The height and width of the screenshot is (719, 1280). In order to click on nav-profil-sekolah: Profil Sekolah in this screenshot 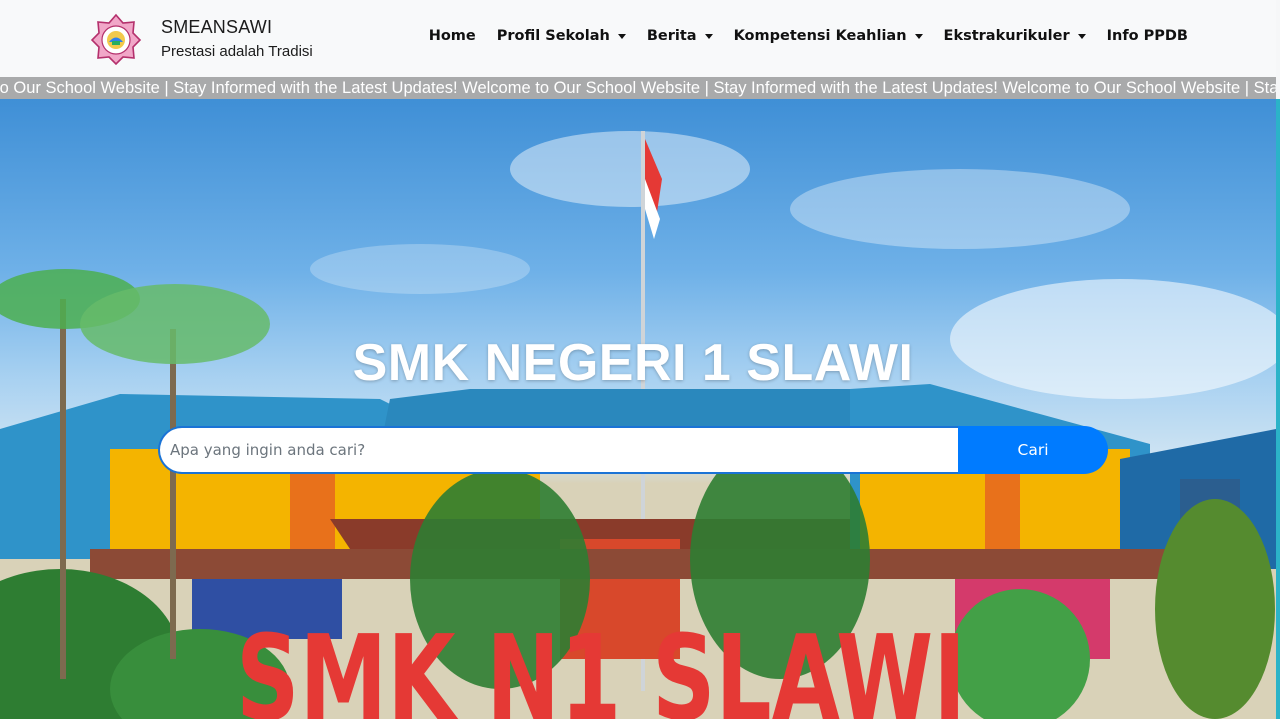, I will do `click(561, 36)`.